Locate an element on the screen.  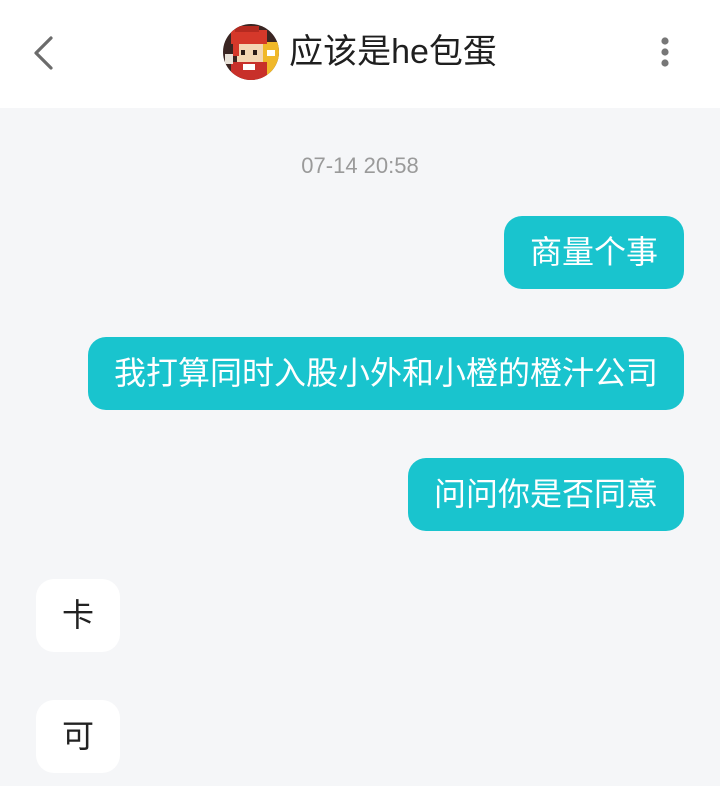
contact-info: 应该是he包蛋 is located at coordinates (360, 52).